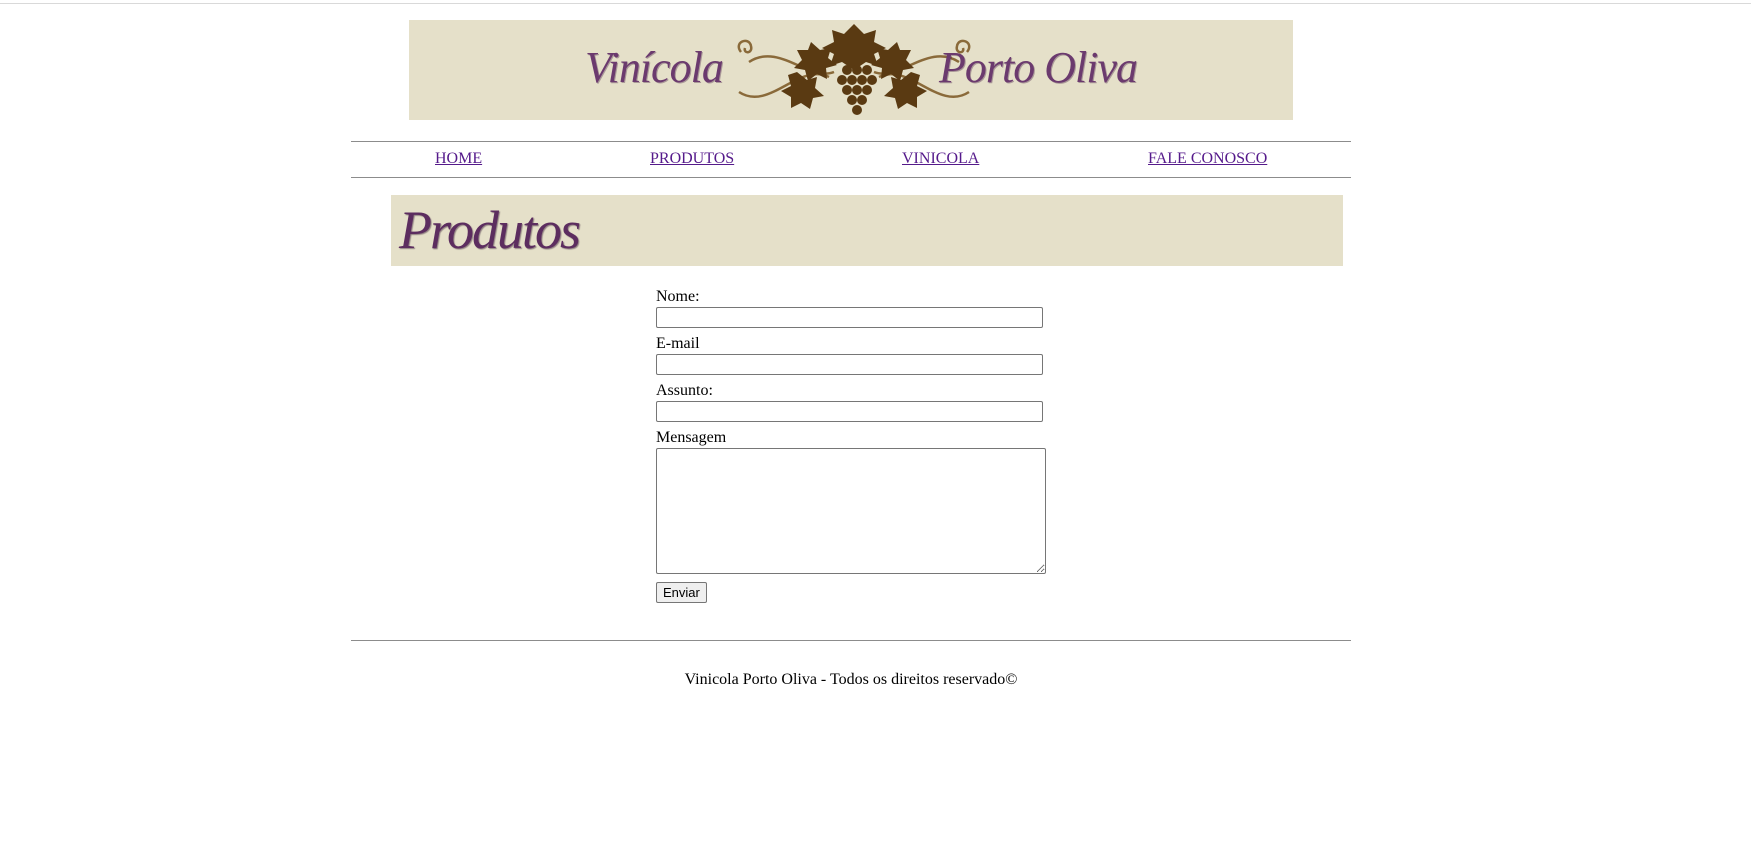  I want to click on section-header: Produtos, so click(867, 230).